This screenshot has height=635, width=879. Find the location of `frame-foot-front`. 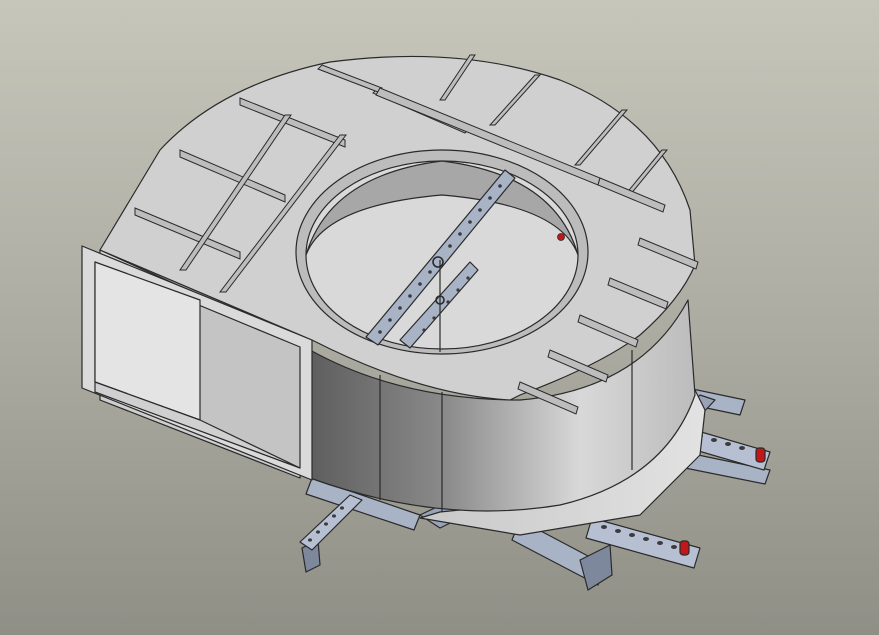

frame-foot-front is located at coordinates (596, 567).